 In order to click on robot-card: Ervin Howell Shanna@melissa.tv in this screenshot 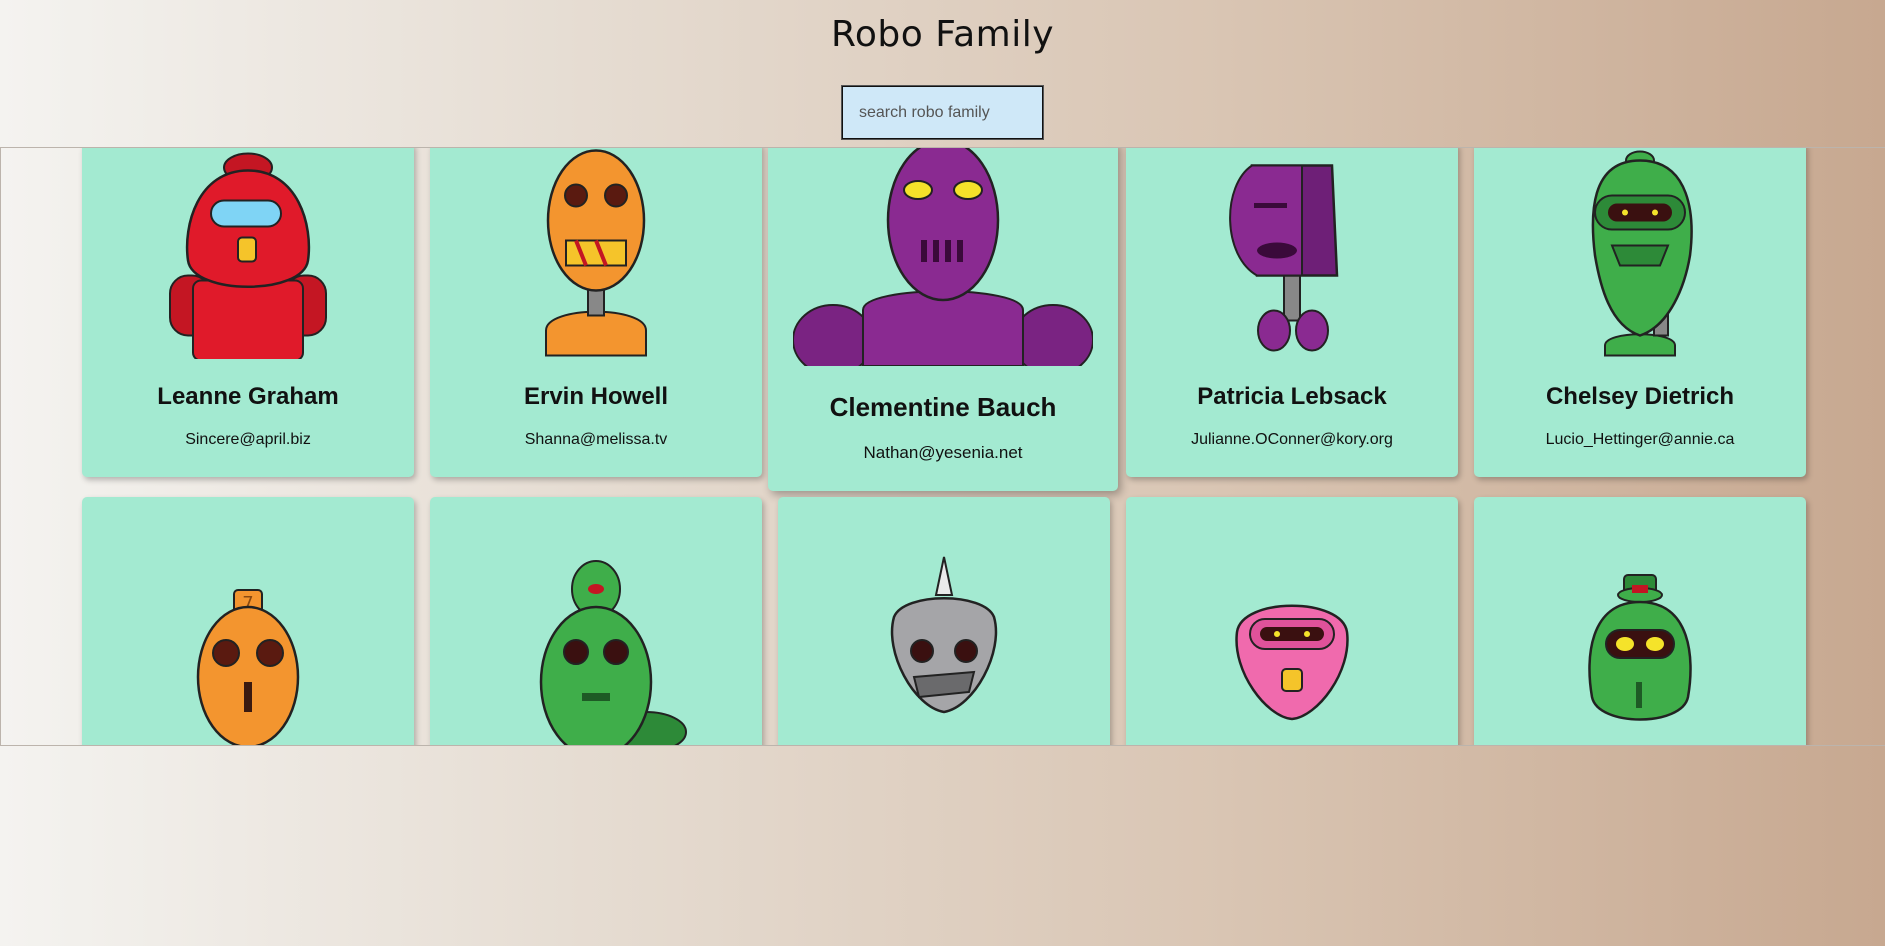, I will do `click(596, 312)`.